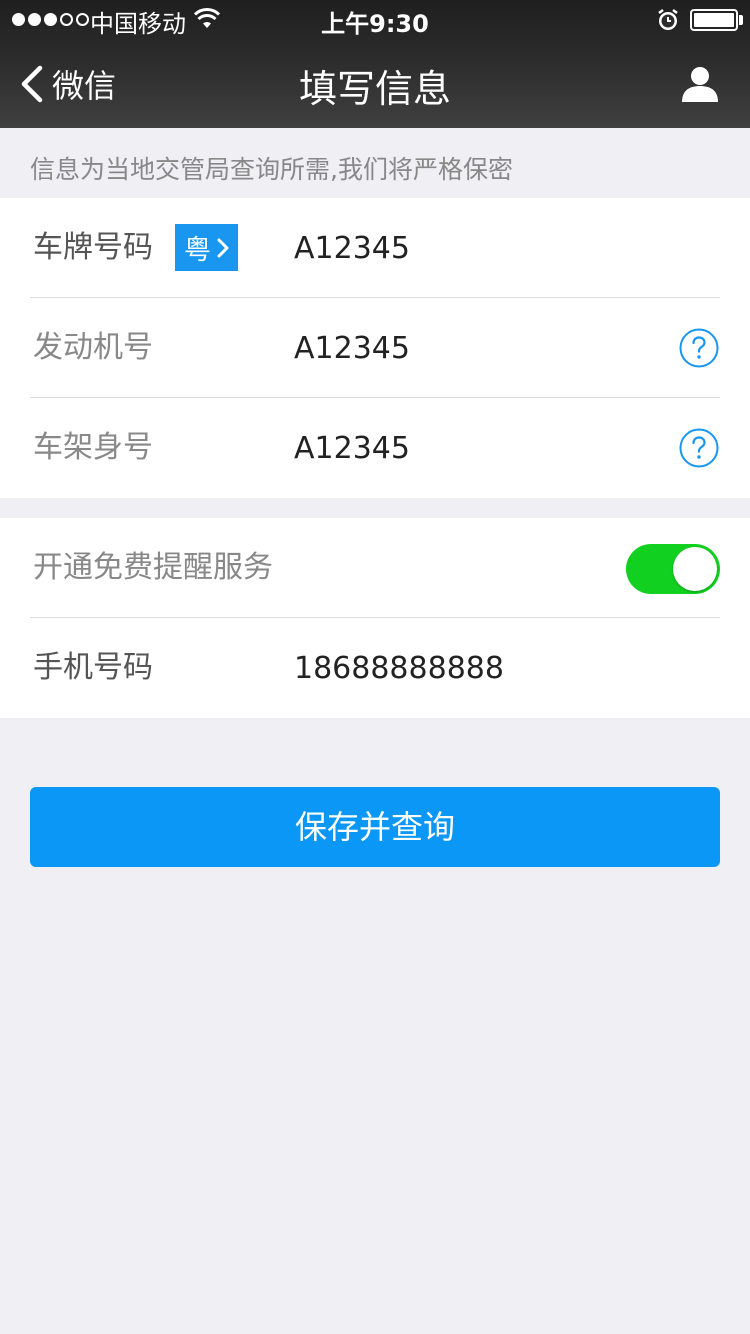  I want to click on phone-row: 手机号码, so click(375, 668).